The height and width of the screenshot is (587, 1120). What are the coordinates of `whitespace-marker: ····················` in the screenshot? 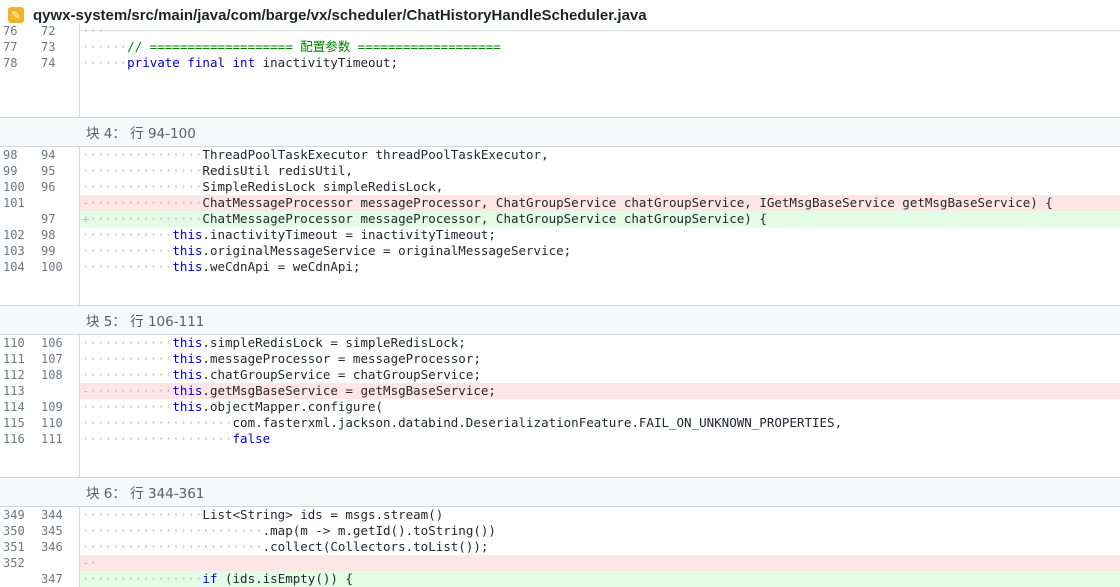 It's located at (157, 422).